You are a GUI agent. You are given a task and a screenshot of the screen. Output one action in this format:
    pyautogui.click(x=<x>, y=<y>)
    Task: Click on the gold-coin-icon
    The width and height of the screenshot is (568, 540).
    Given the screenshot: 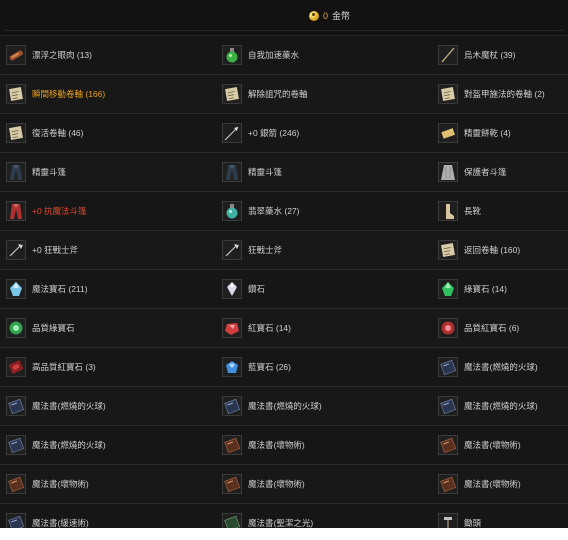 What is the action you would take?
    pyautogui.click(x=314, y=15)
    